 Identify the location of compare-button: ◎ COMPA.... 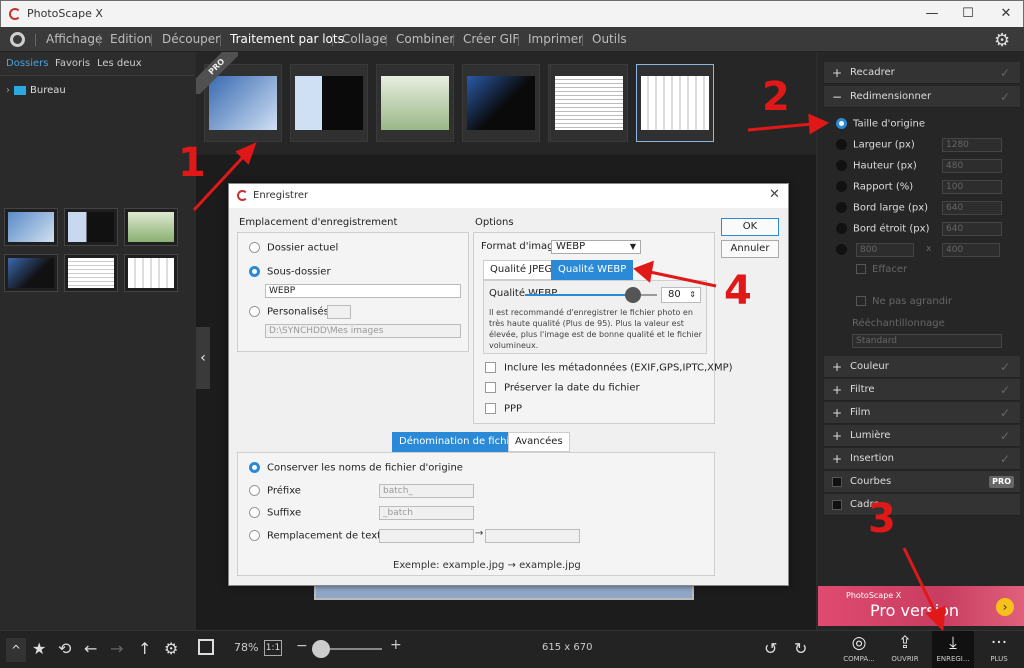
(859, 649).